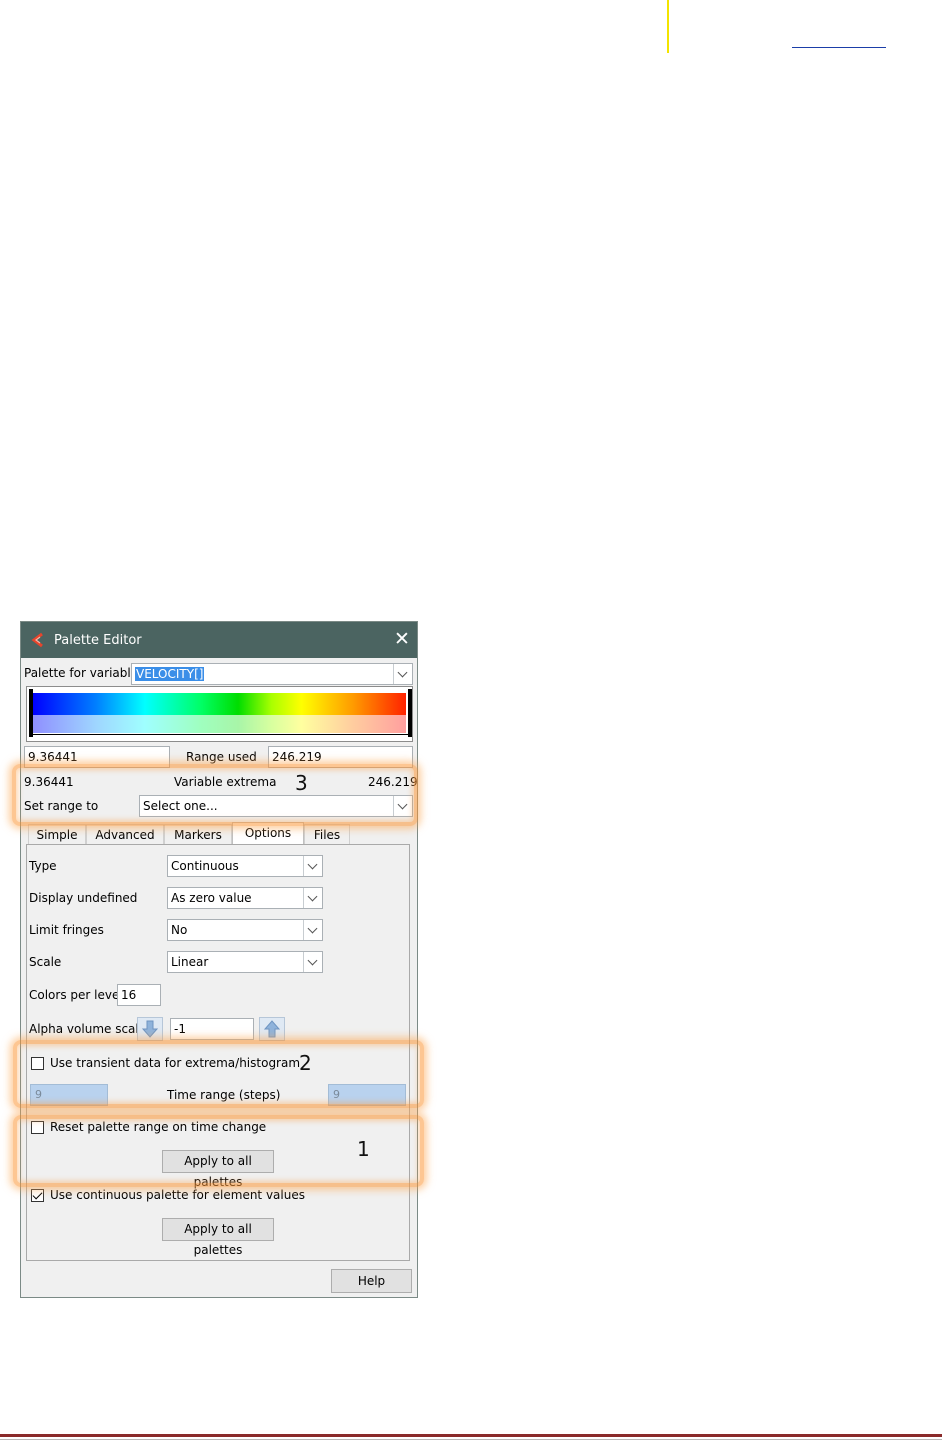 Image resolution: width=942 pixels, height=1442 pixels. Describe the element at coordinates (37, 1127) in the screenshot. I see `reset-range-checkbox` at that location.